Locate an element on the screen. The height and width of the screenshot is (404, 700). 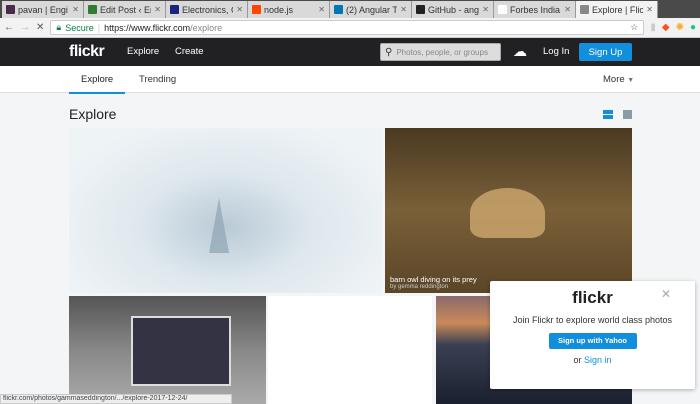
browser-tab: node.js ✕ is located at coordinates (289, 9).